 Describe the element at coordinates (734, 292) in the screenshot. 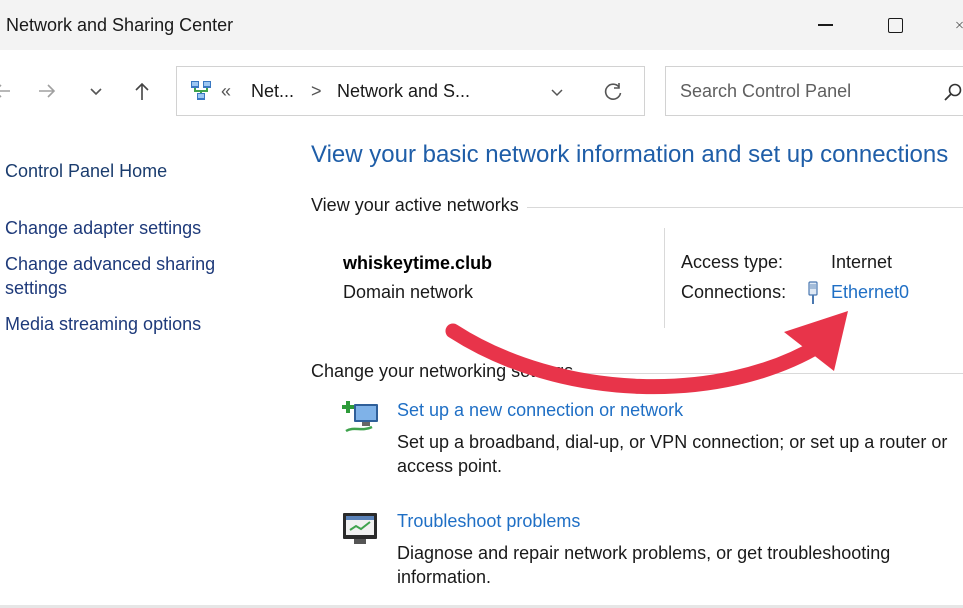

I see `connections-label: Connections:` at that location.